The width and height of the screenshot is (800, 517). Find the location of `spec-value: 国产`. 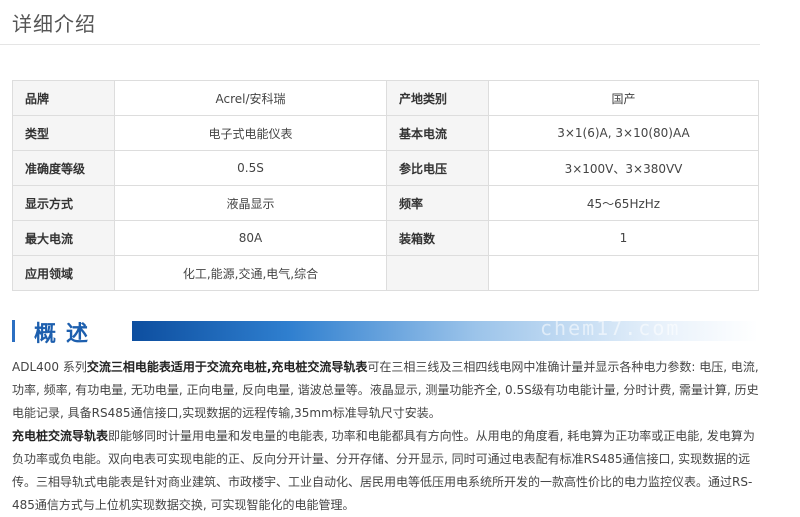

spec-value: 国产 is located at coordinates (623, 98).